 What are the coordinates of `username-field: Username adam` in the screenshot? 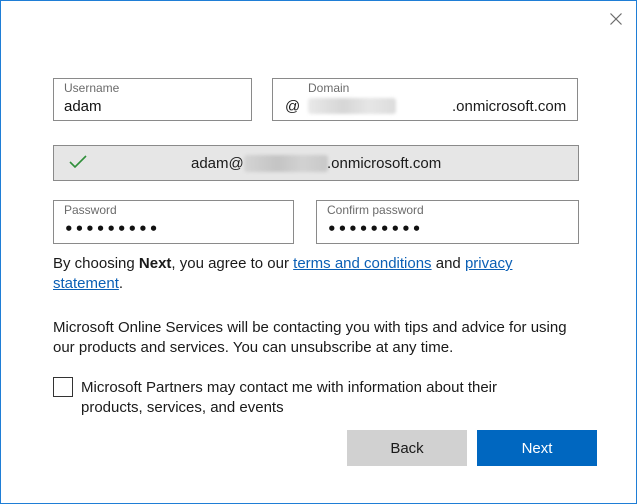 It's located at (152, 99).